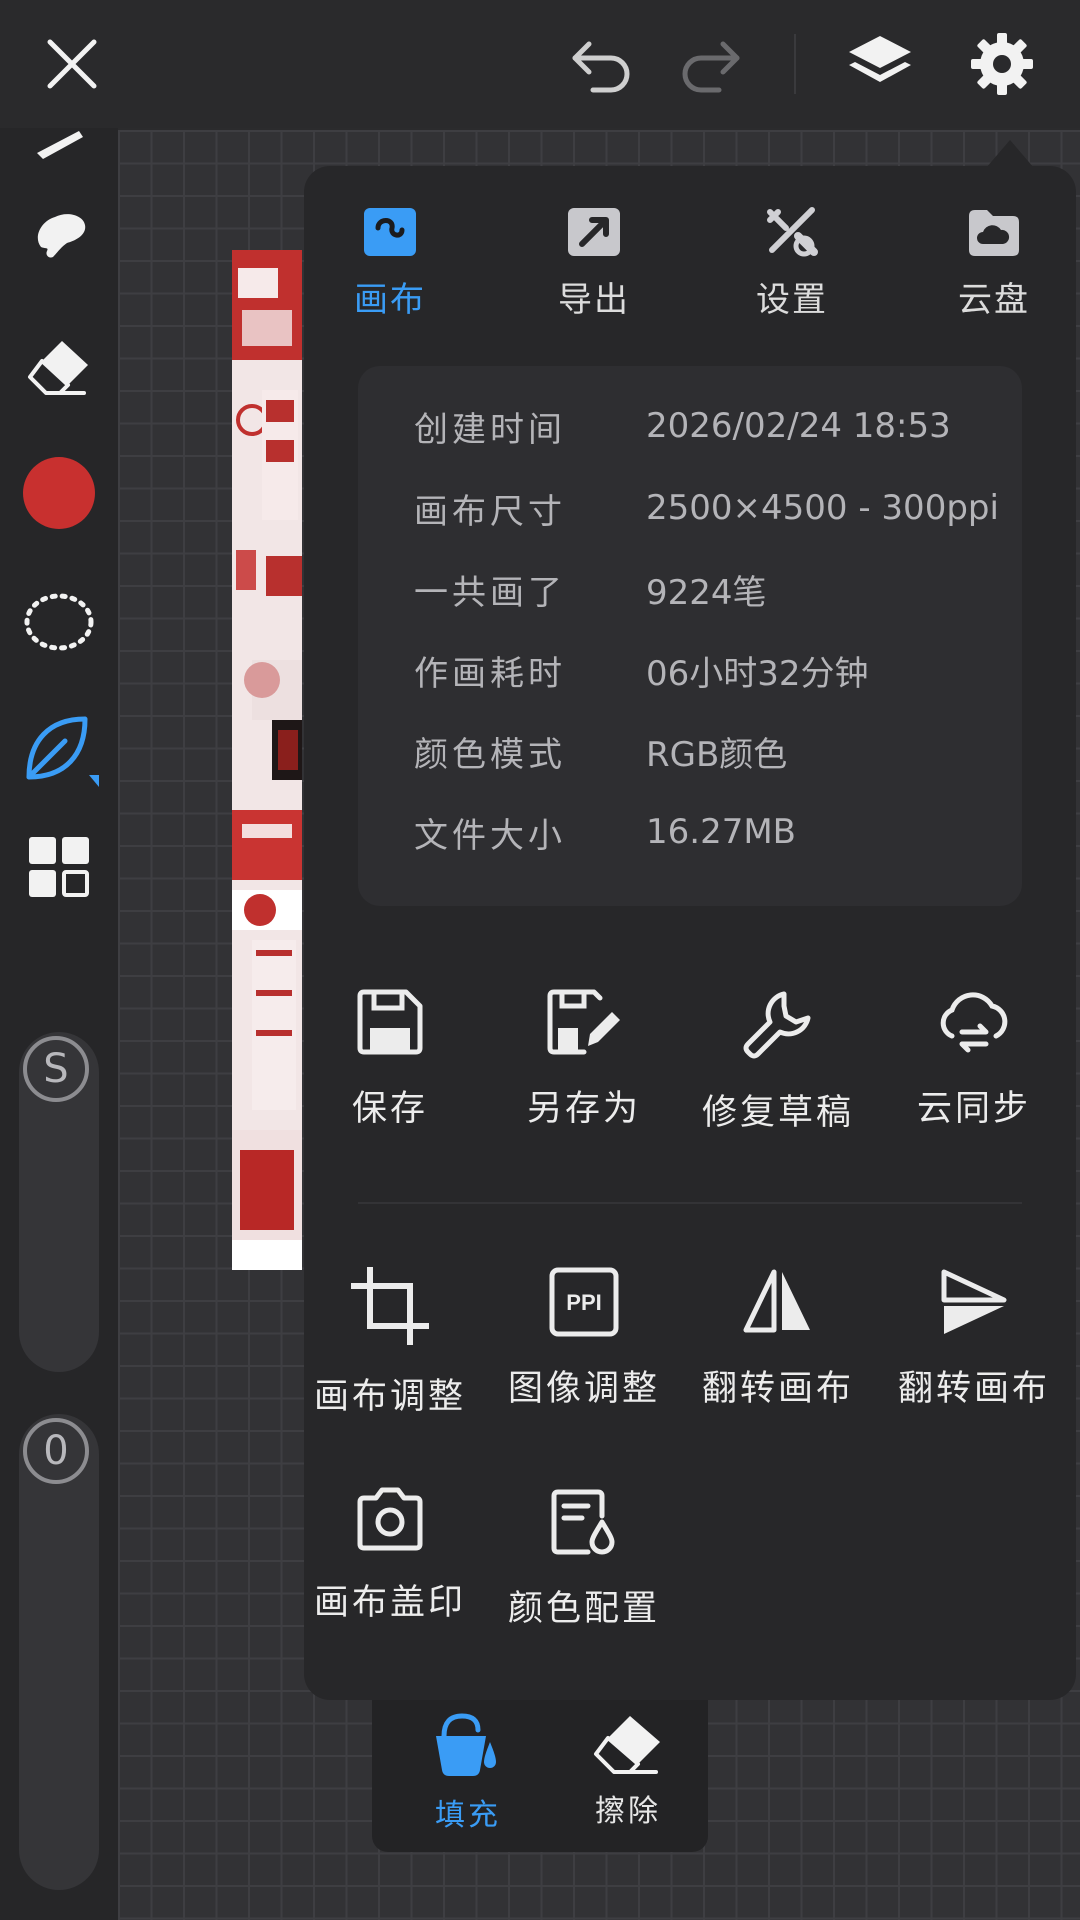 The image size is (1080, 1920). What do you see at coordinates (584, 1351) in the screenshot?
I see `image-adjust-button: PPI 图像调整` at bounding box center [584, 1351].